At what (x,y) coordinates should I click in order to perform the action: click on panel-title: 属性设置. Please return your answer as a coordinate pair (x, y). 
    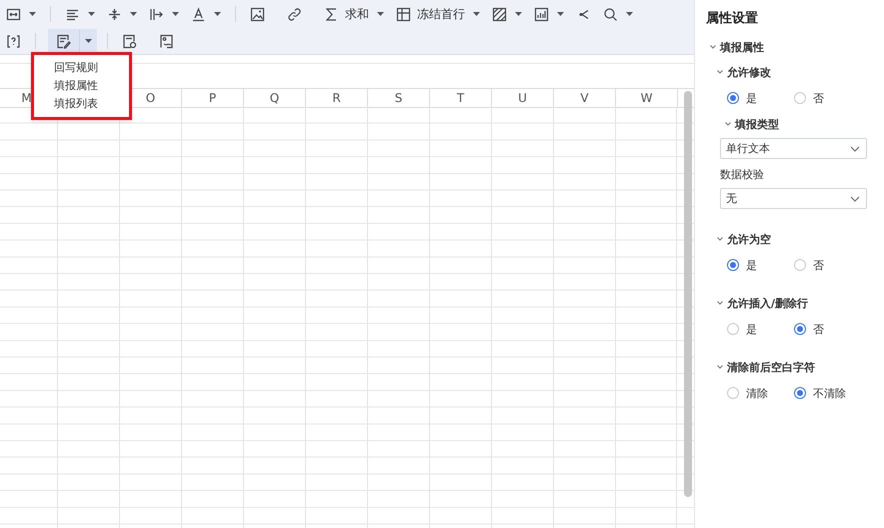
    Looking at the image, I should click on (732, 17).